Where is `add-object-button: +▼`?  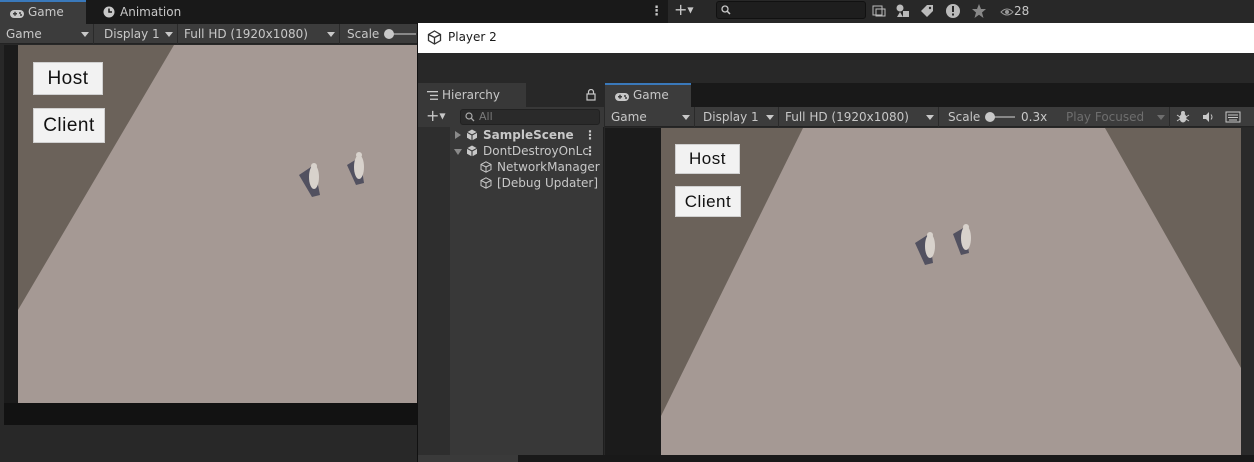
add-object-button: +▼ is located at coordinates (690, 11).